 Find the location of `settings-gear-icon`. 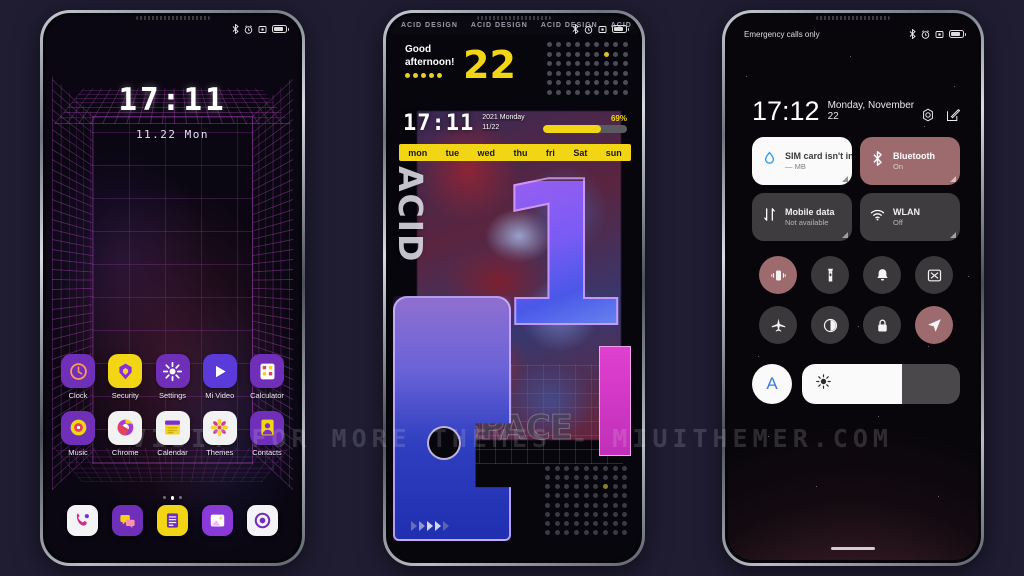

settings-gear-icon is located at coordinates (928, 115).